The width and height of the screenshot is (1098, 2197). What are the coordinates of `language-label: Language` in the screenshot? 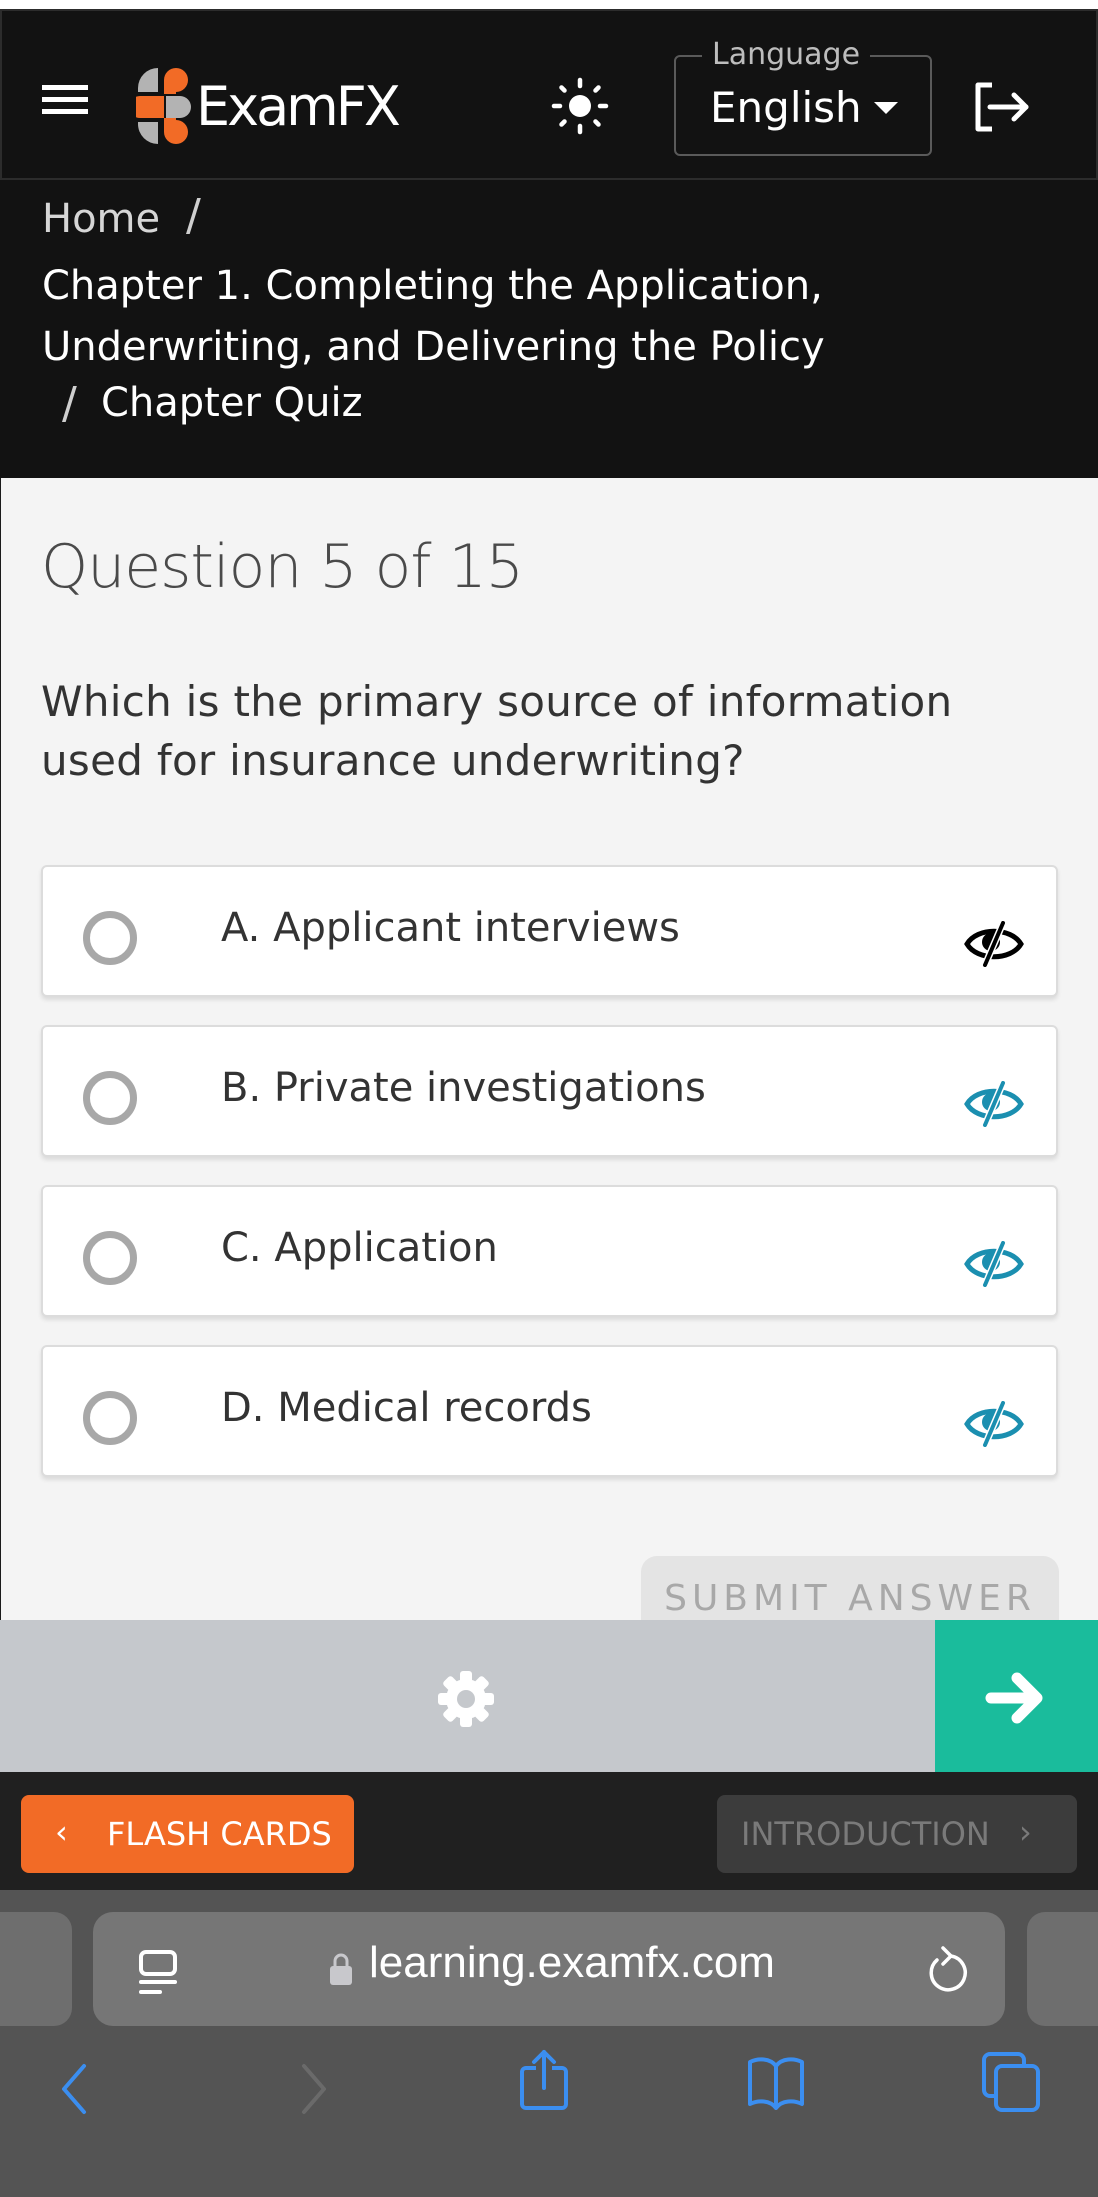 It's located at (786, 54).